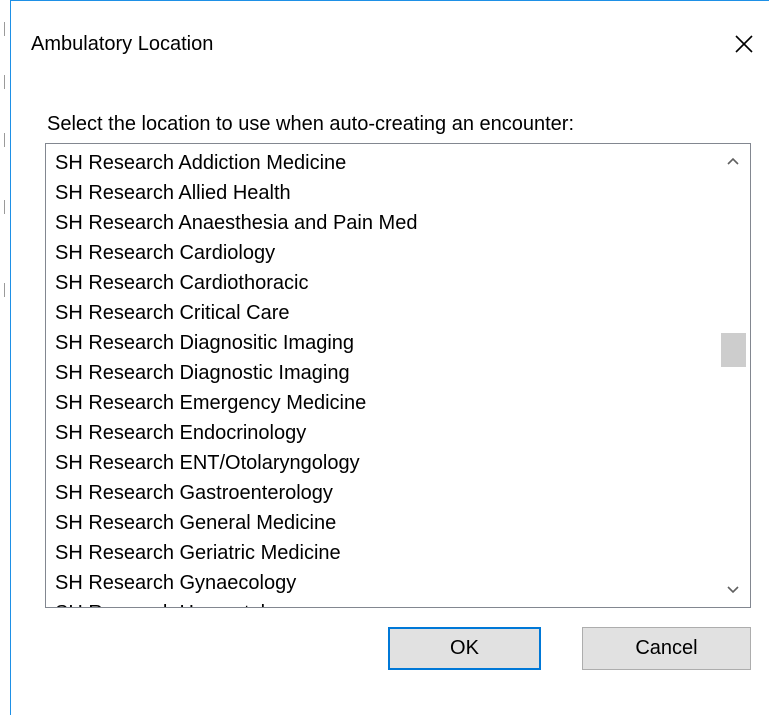 The width and height of the screenshot is (769, 715). I want to click on list-item: SH Research Diagnositic Imaging, so click(382, 343).